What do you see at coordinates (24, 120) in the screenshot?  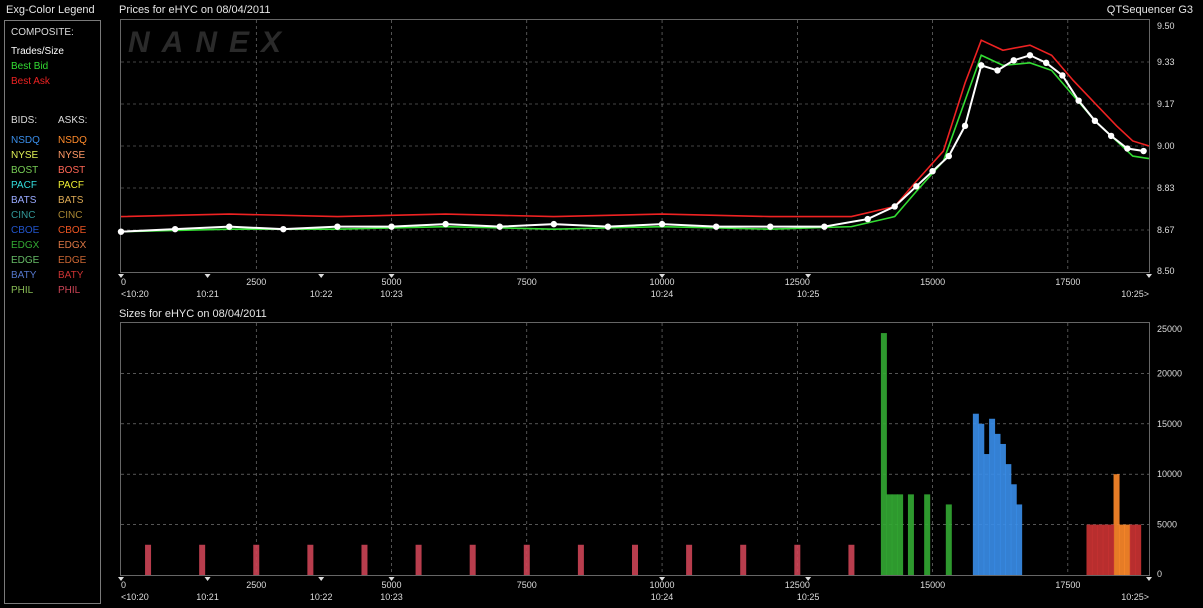 I see `bids-header: BIDS:` at bounding box center [24, 120].